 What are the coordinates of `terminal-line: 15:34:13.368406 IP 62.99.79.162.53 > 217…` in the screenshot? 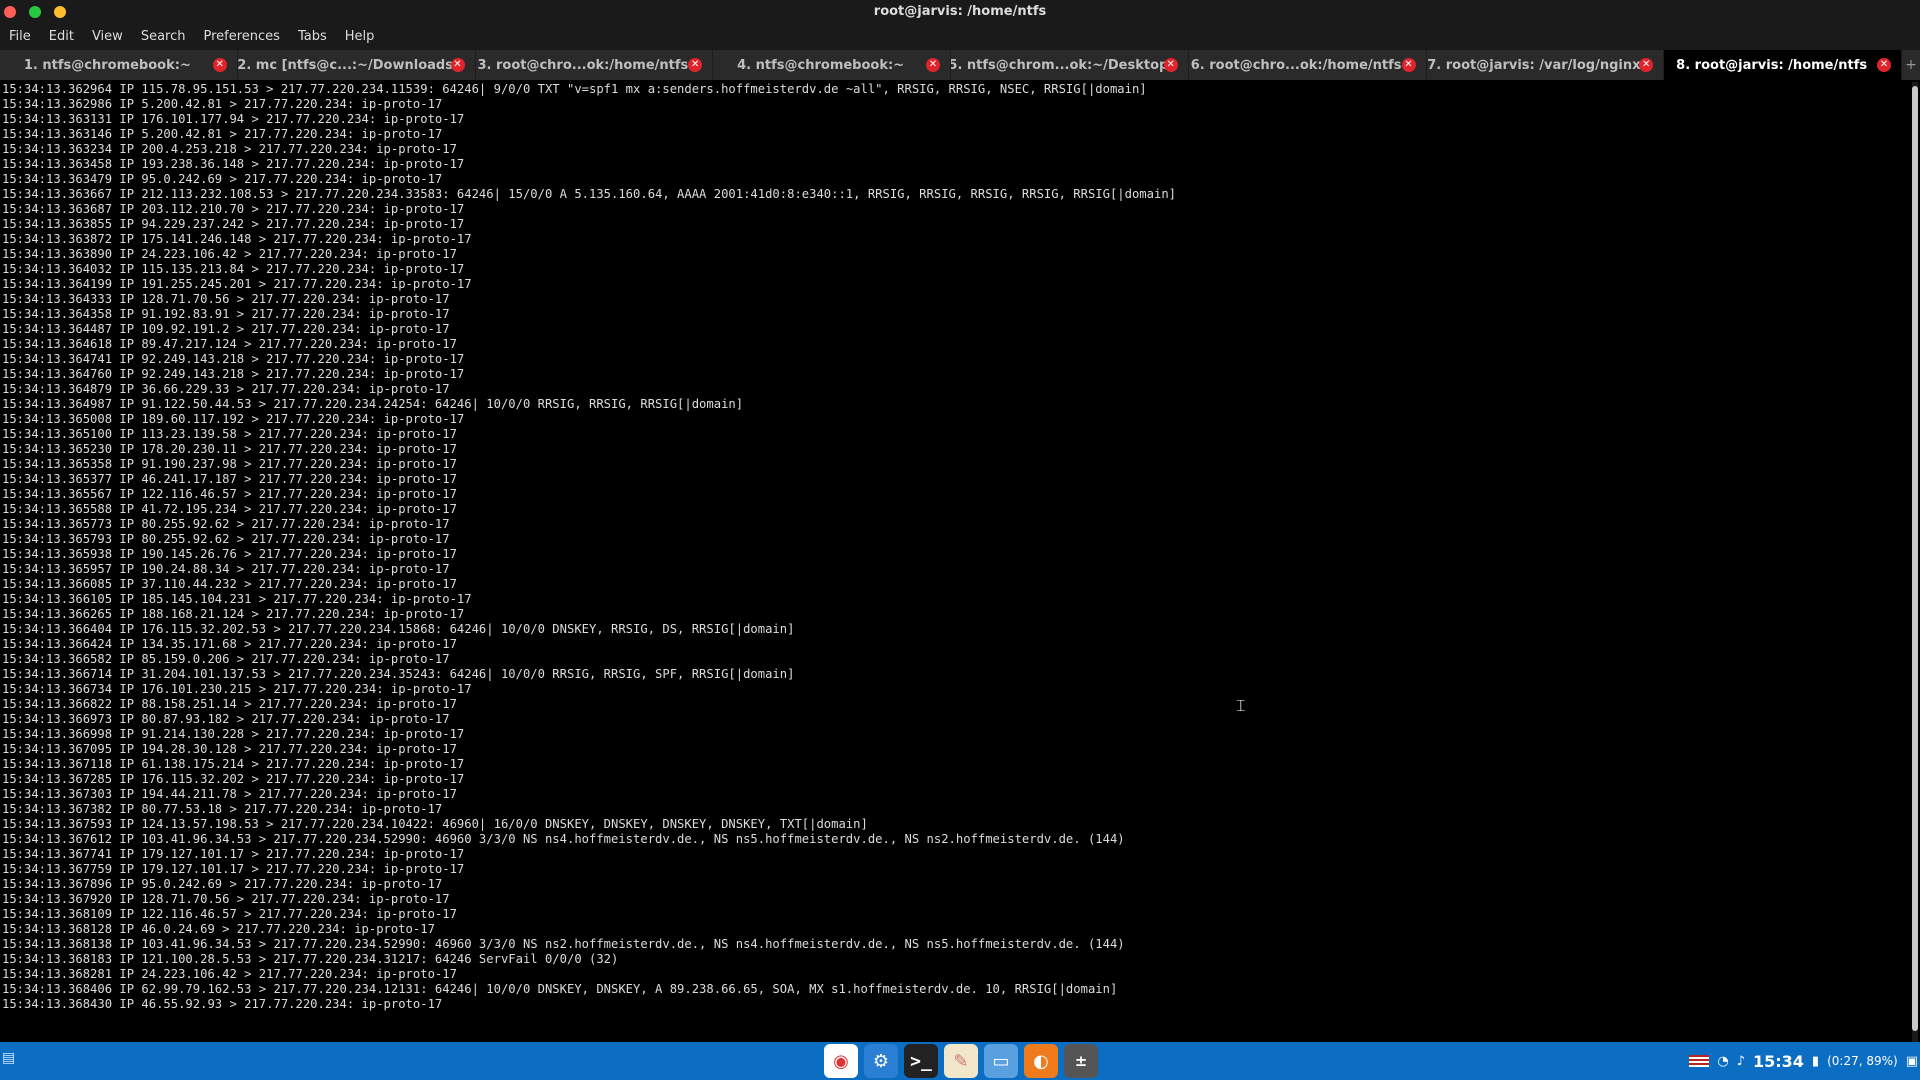 It's located at (560, 989).